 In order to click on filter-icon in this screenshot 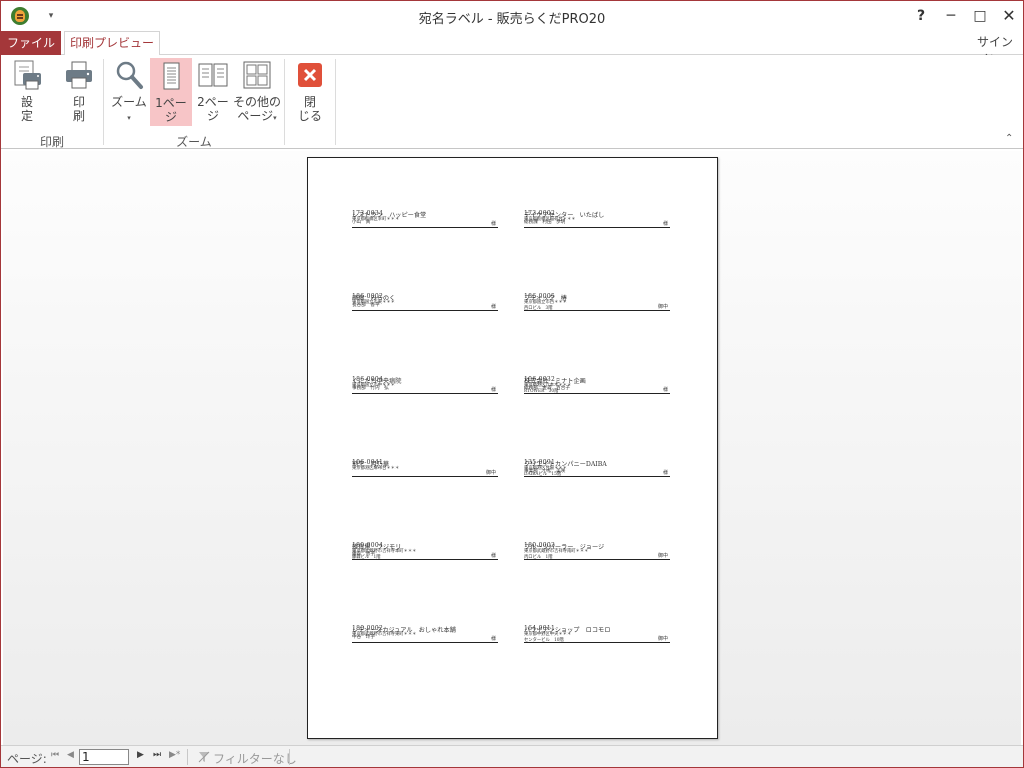, I will do `click(204, 757)`.